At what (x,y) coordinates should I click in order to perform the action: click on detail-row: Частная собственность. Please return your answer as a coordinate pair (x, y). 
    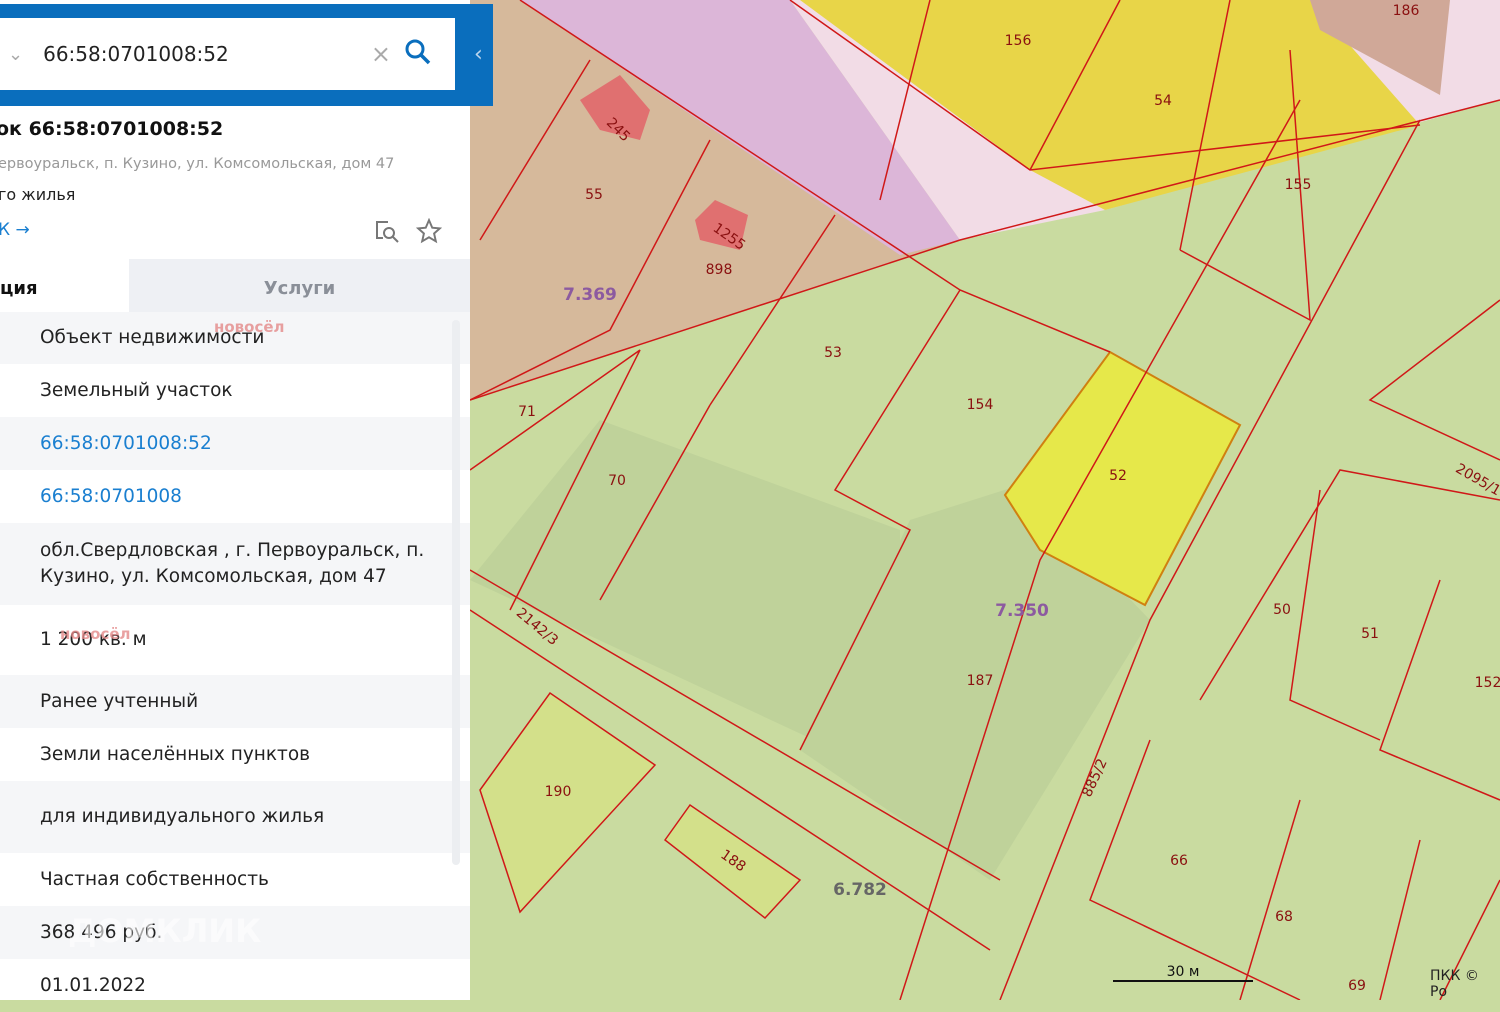
    Looking at the image, I should click on (235, 879).